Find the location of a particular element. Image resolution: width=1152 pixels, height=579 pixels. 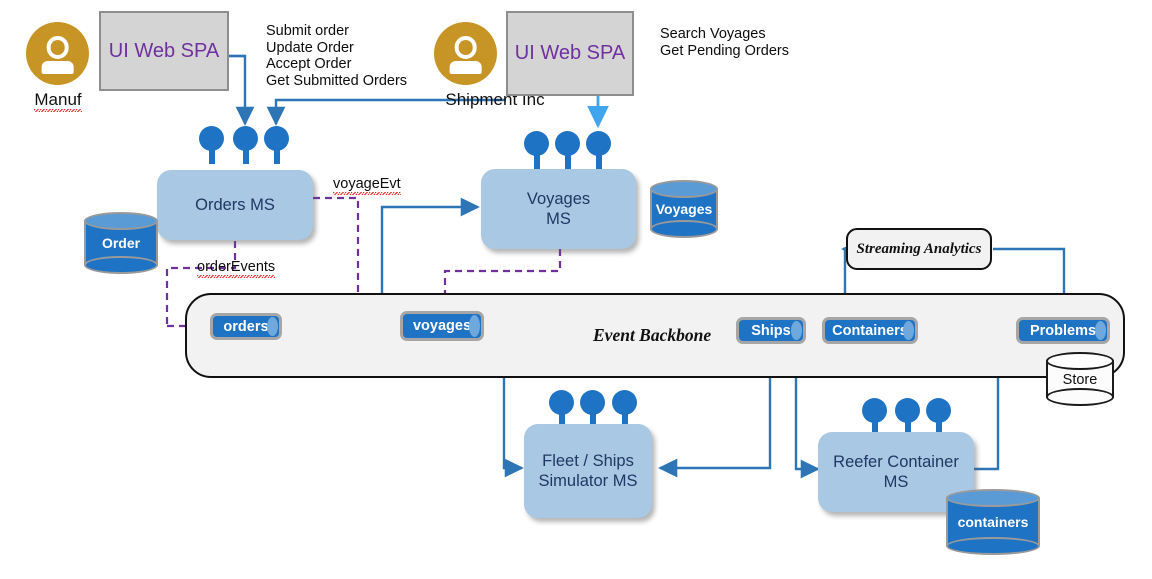

op-get-pending-orders: Get Pending Orders is located at coordinates (724, 50).